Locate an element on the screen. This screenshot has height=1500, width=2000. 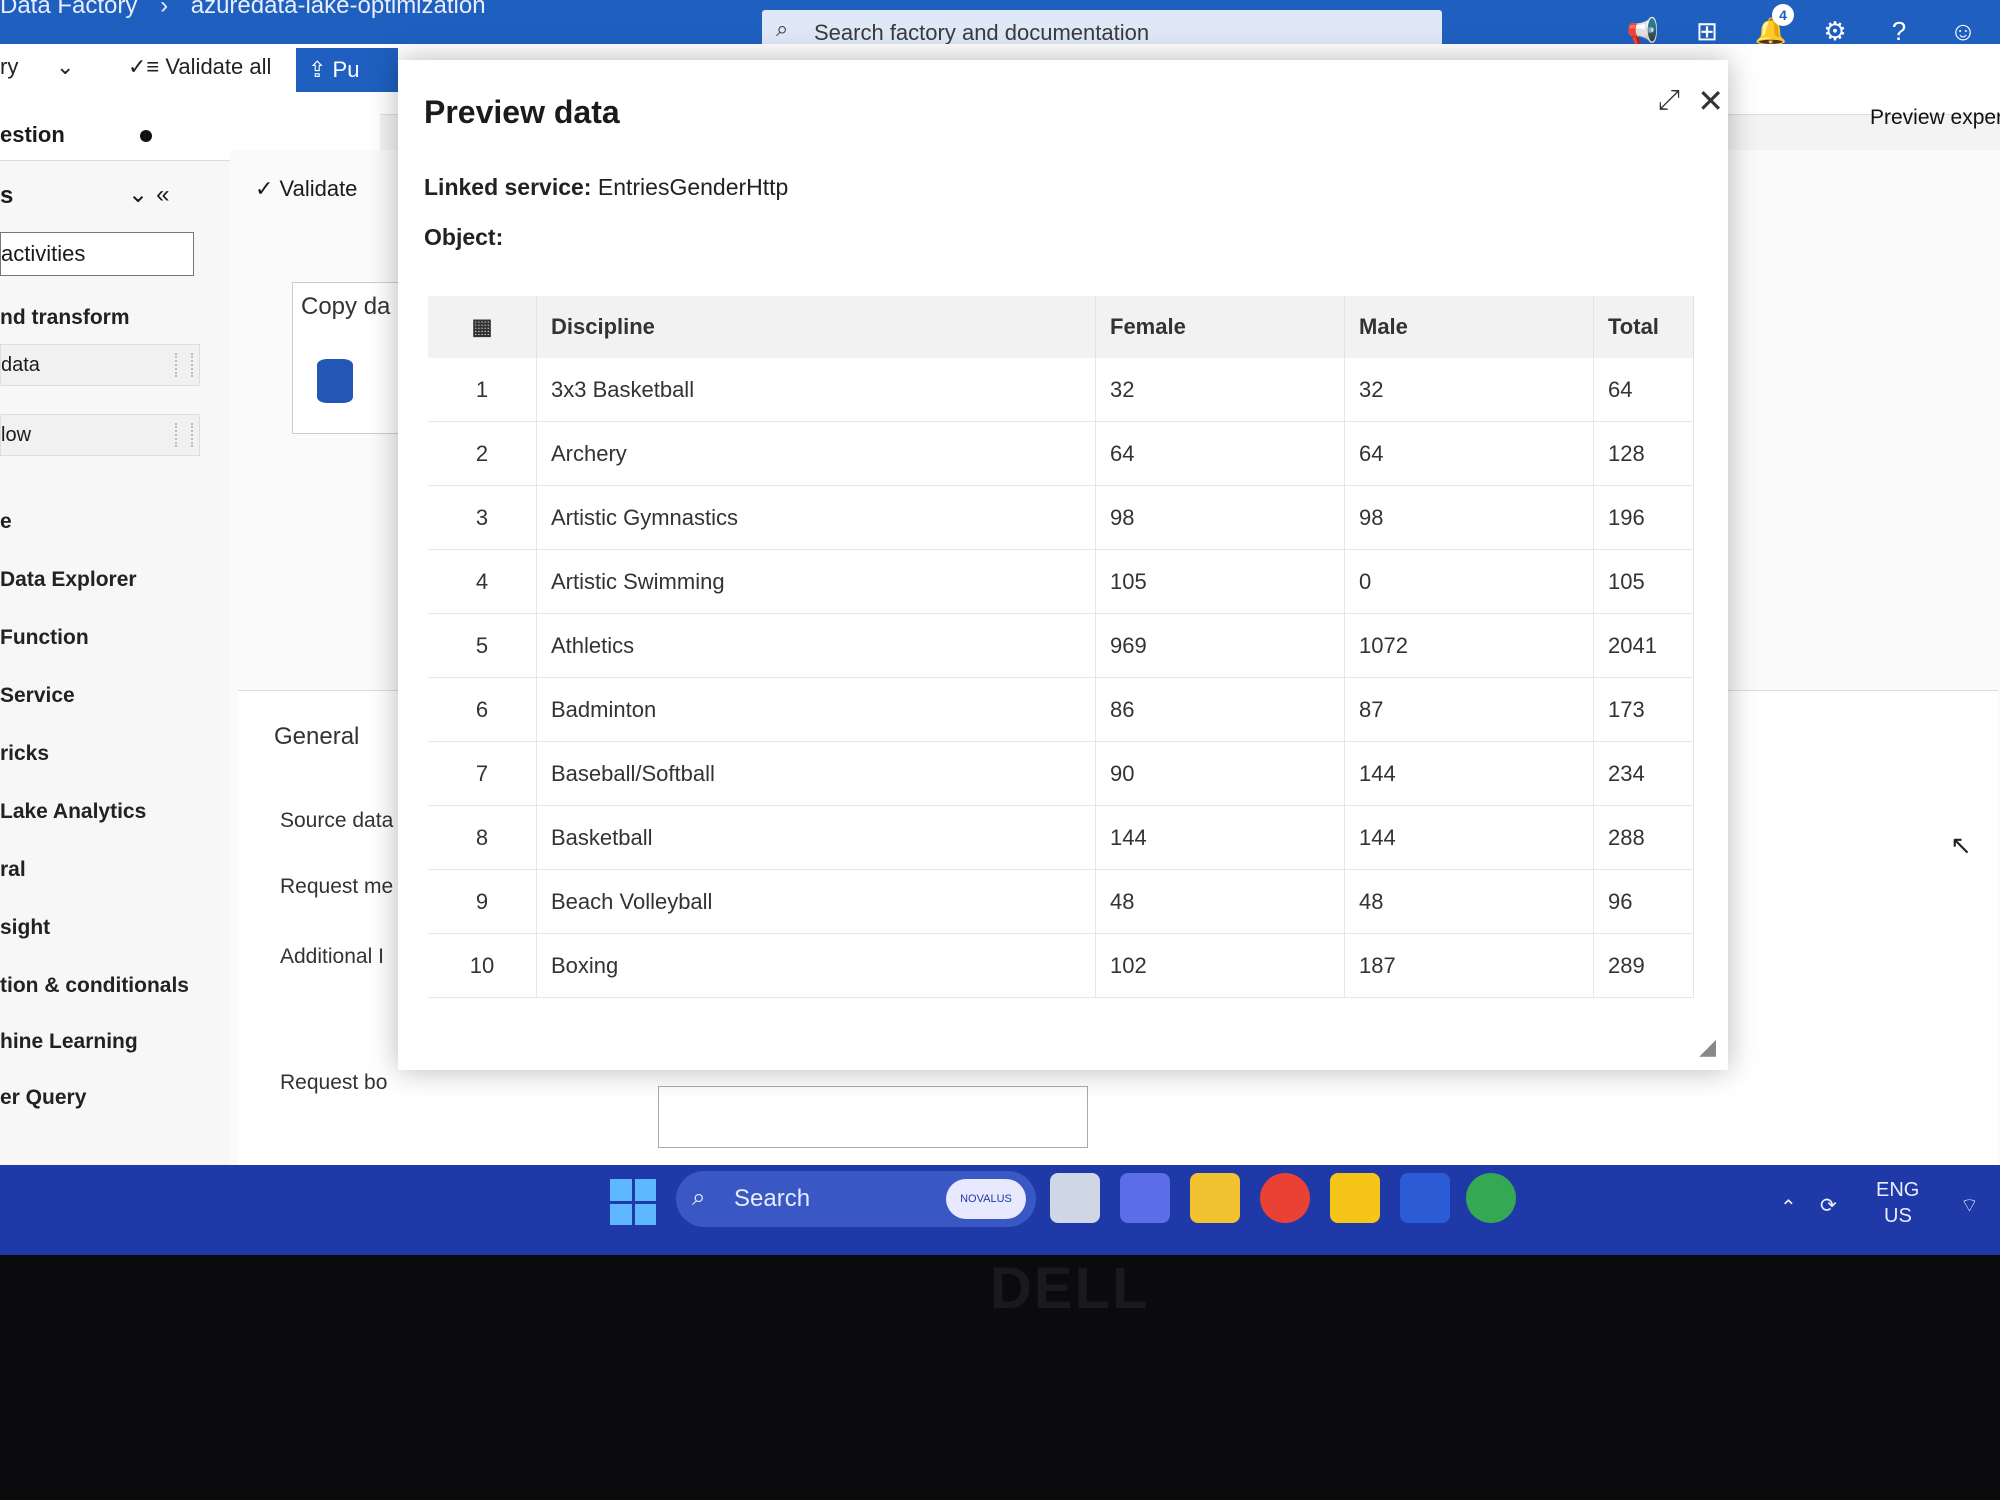
cell-male: 98 is located at coordinates (1469, 517).